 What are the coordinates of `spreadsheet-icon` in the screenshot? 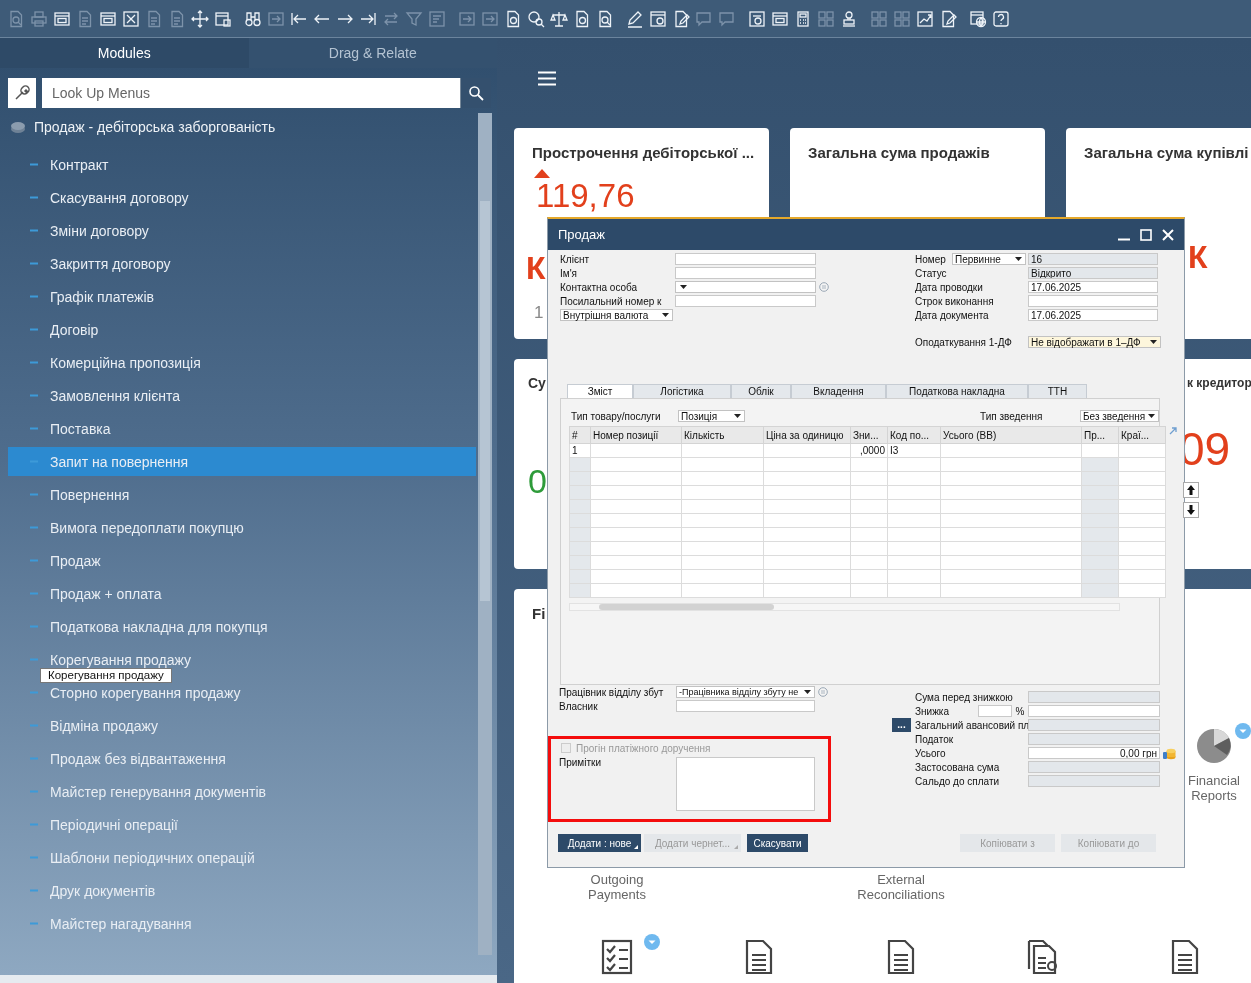 It's located at (131, 18).